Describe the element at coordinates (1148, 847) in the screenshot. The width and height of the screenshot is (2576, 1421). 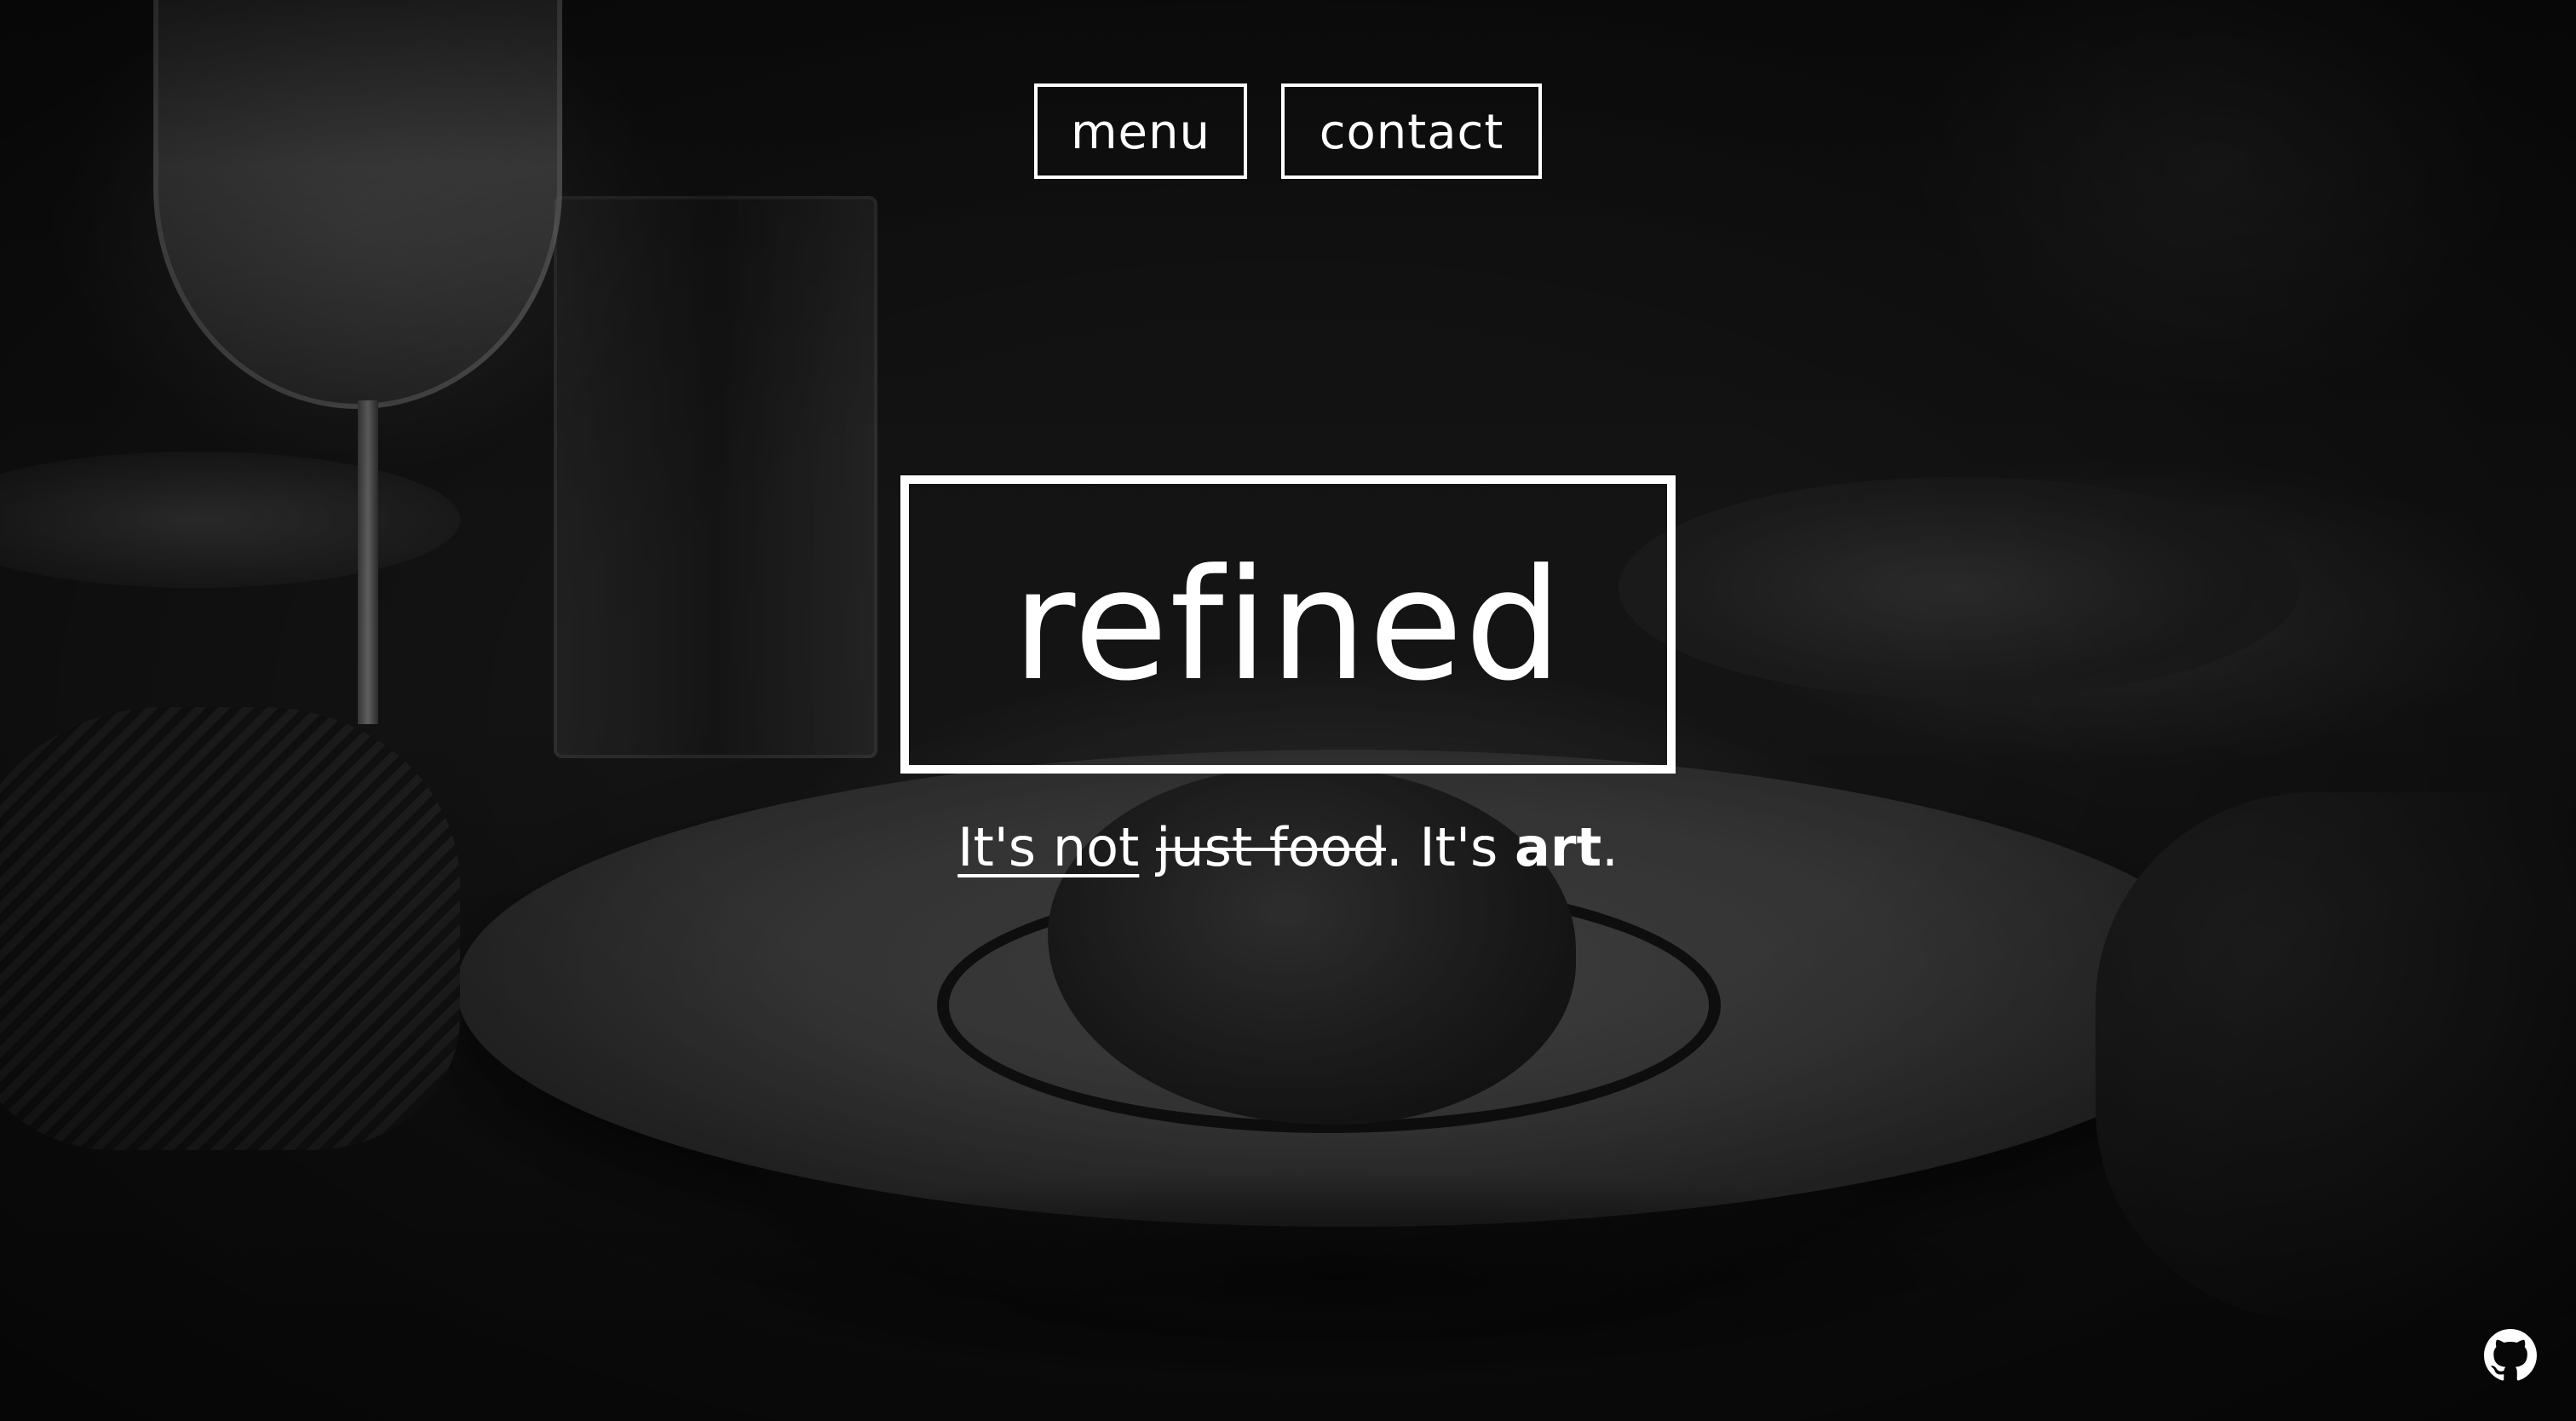
I see `tagline-space` at that location.